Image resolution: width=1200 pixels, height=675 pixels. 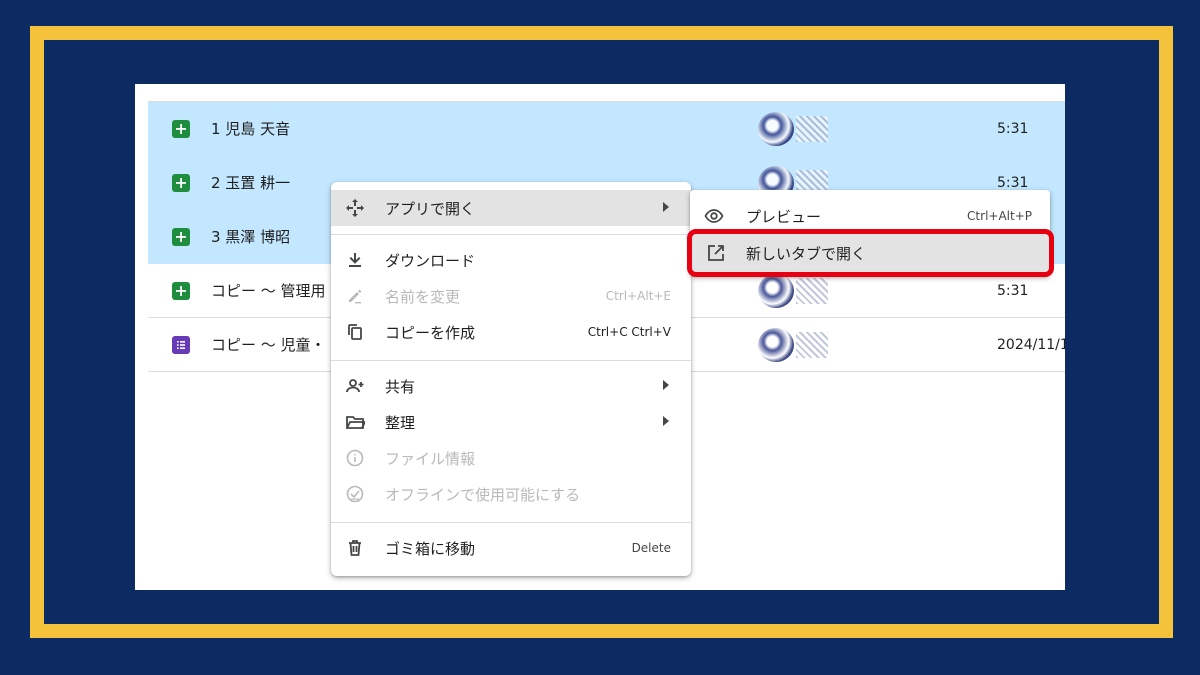 I want to click on menu-label: プレビュー, so click(x=784, y=216).